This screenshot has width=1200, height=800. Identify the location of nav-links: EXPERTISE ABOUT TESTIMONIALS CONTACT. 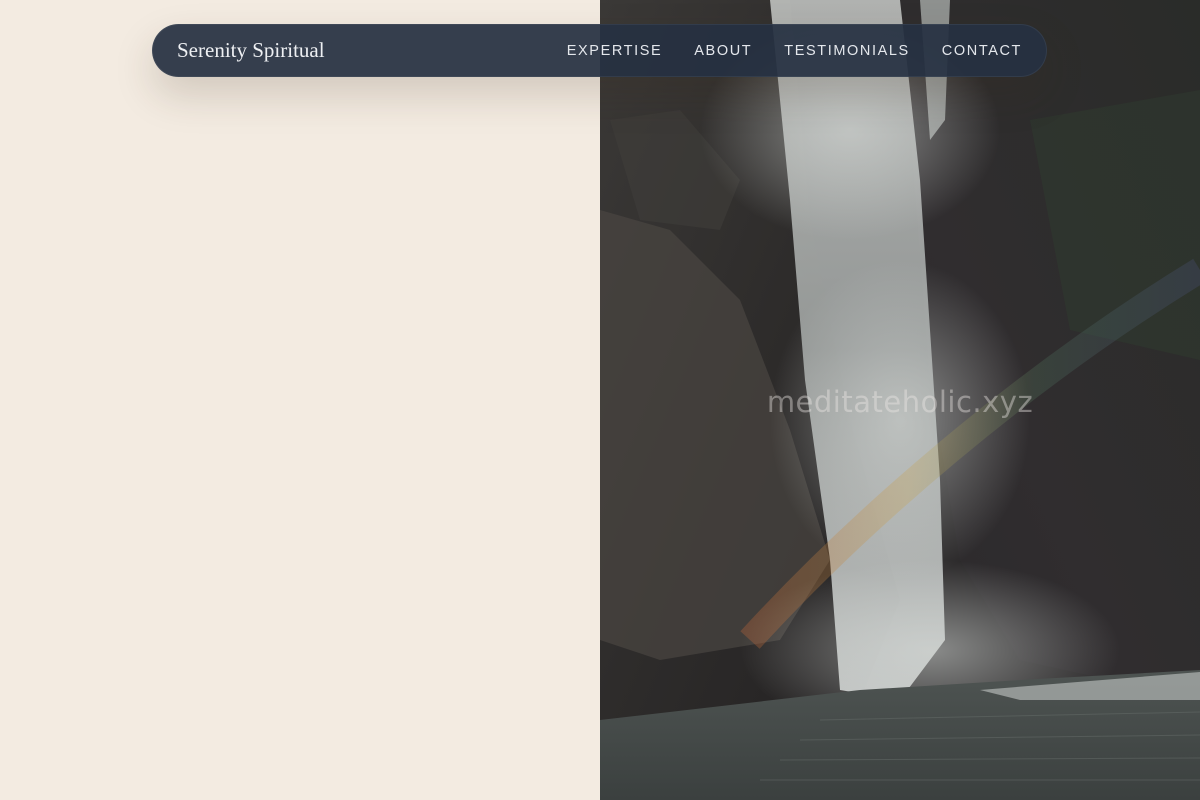
(794, 51).